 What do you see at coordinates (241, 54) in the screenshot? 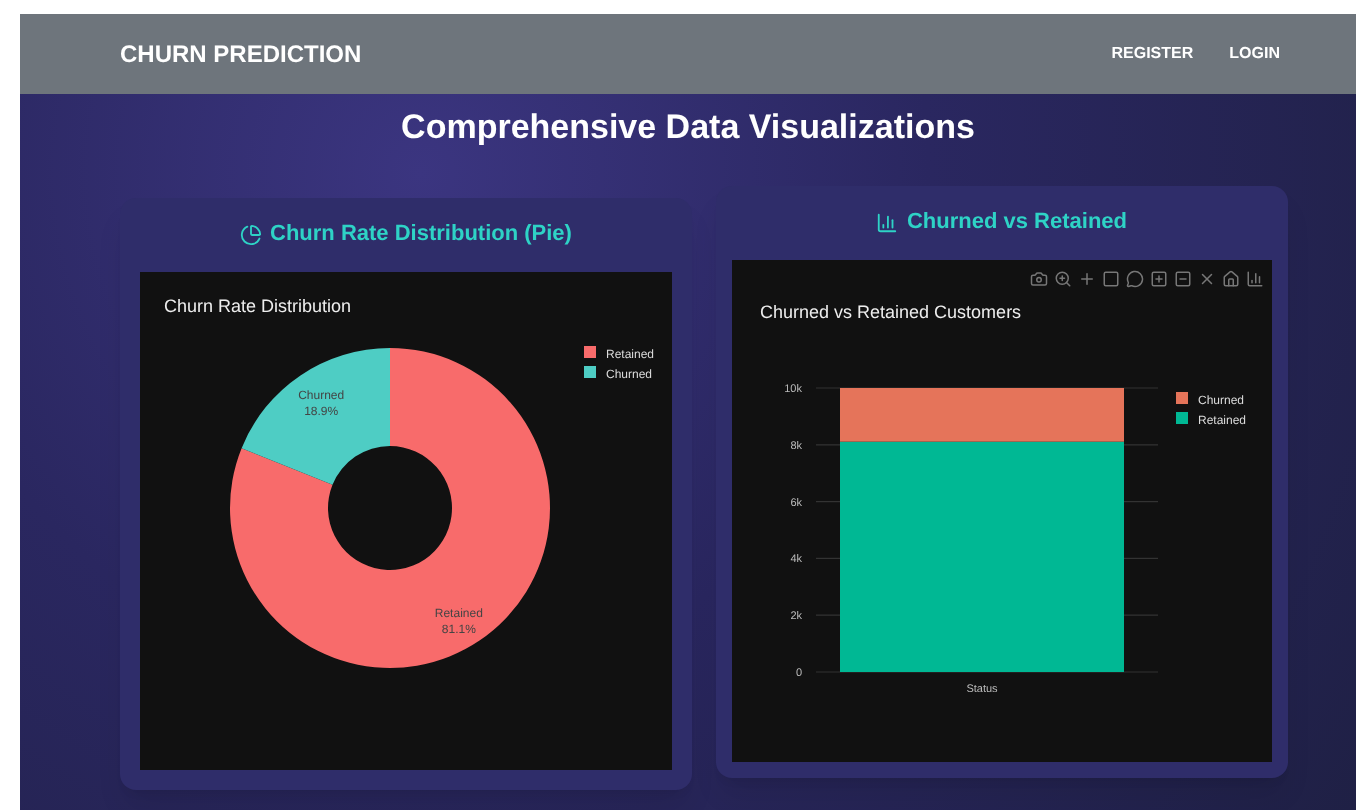
I see `brand-title: CHURN PREDICTION` at bounding box center [241, 54].